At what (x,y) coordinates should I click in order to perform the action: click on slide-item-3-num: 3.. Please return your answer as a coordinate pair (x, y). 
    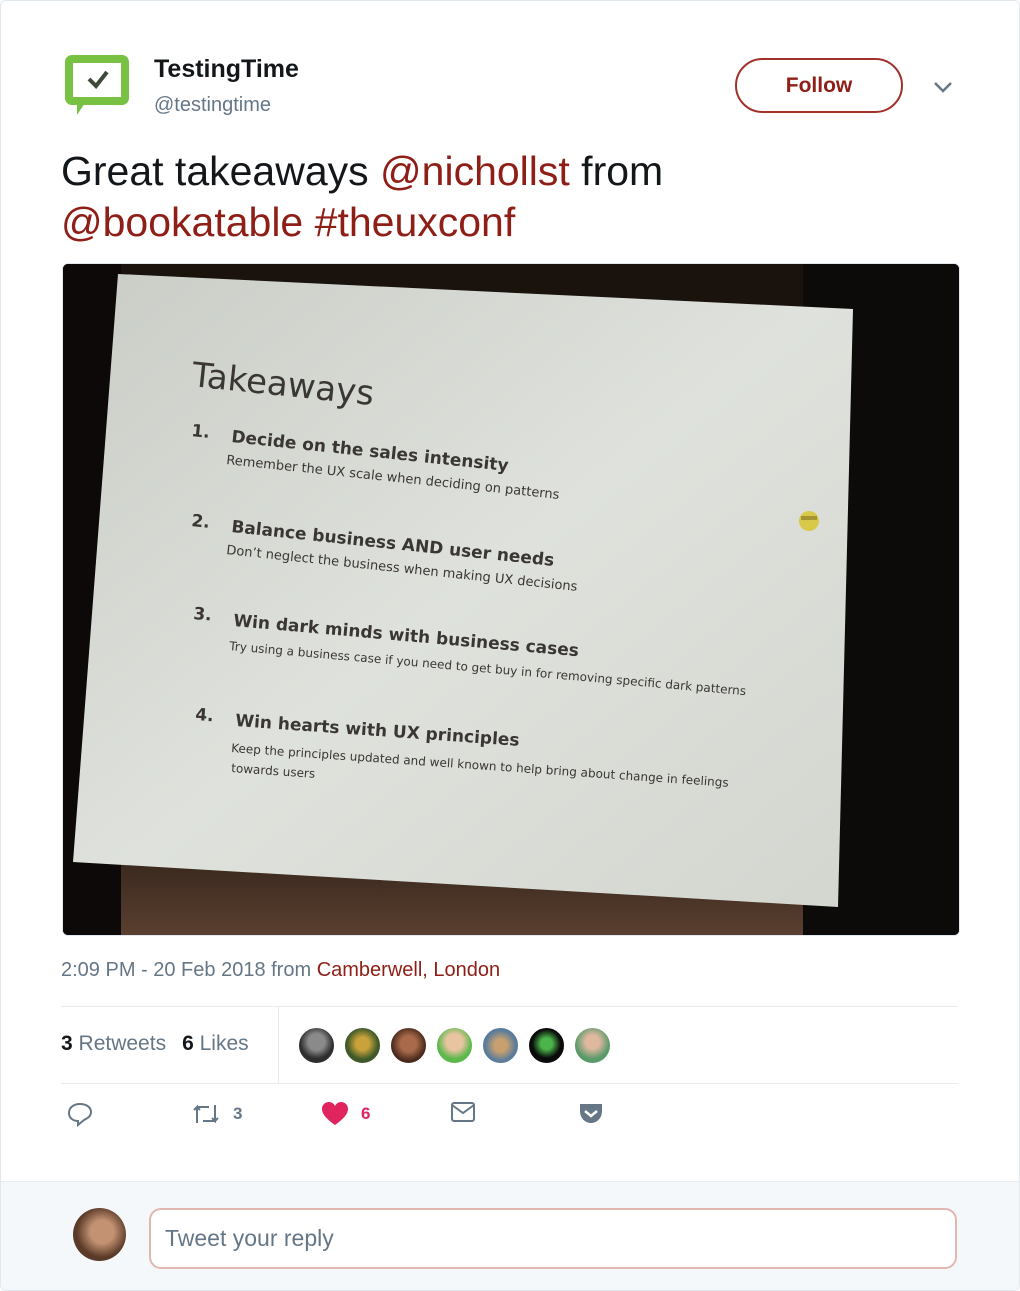
    Looking at the image, I should click on (203, 615).